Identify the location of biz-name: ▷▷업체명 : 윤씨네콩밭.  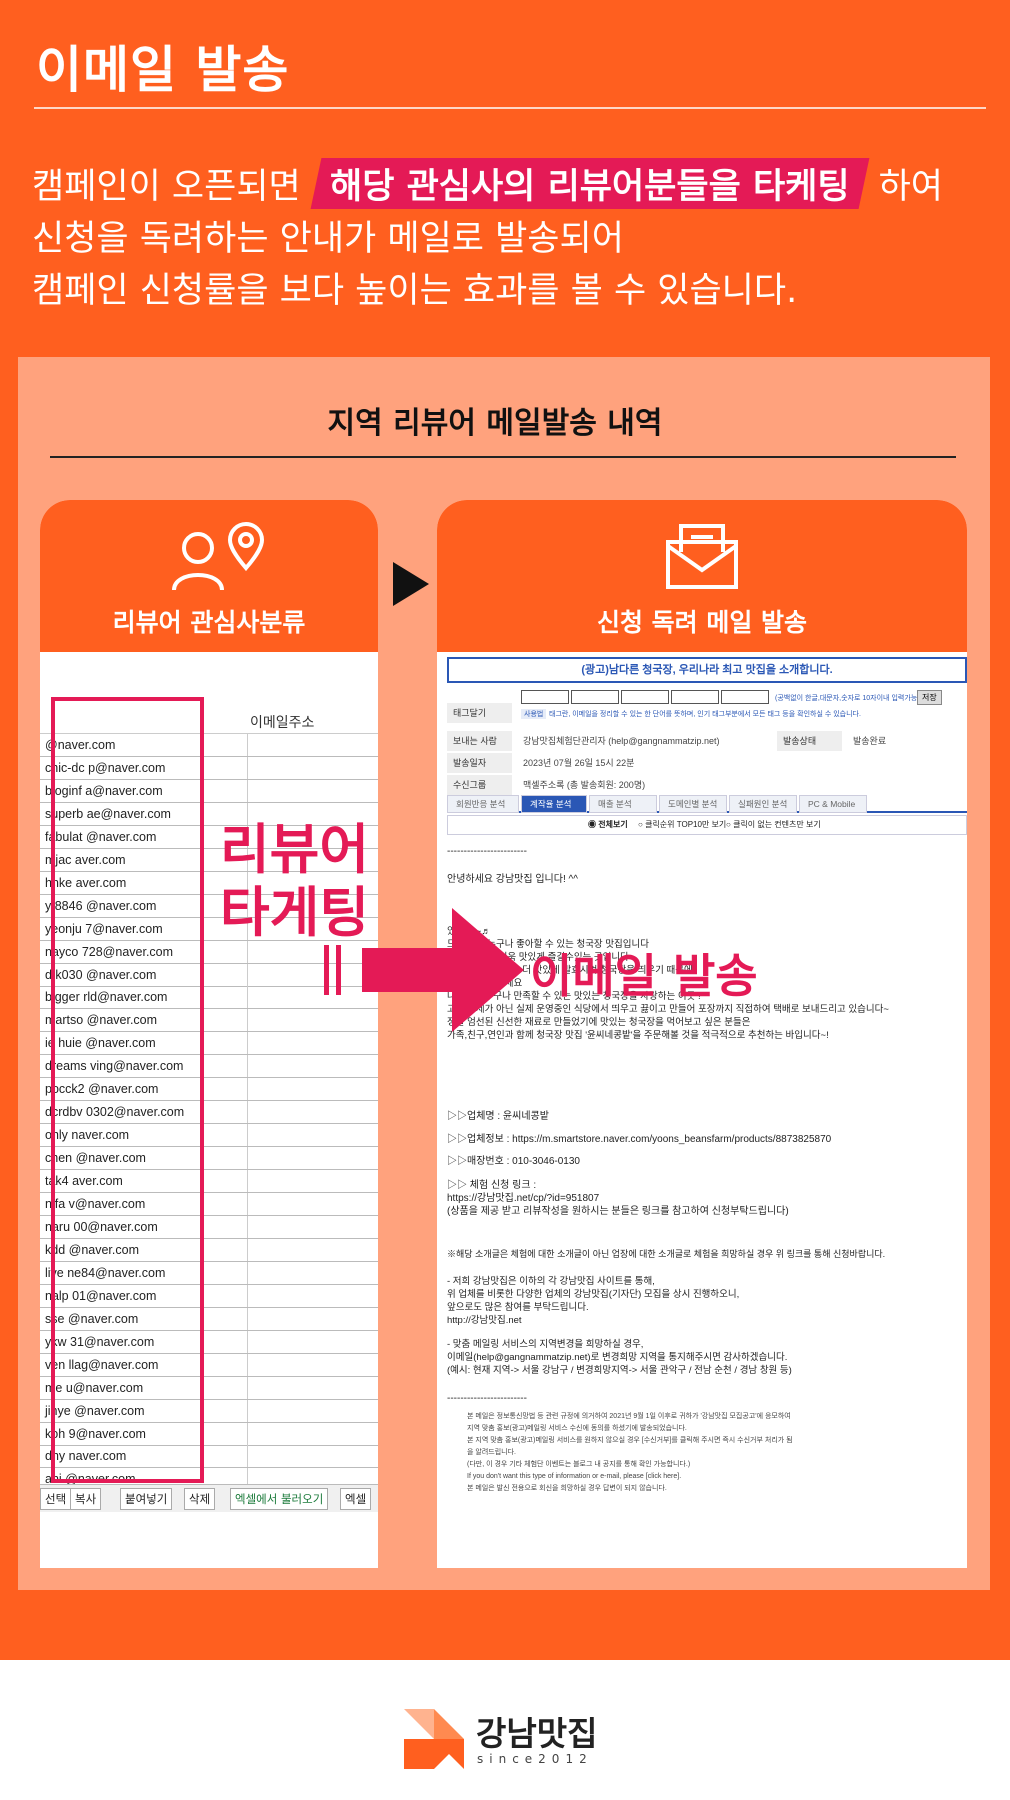
(498, 1116).